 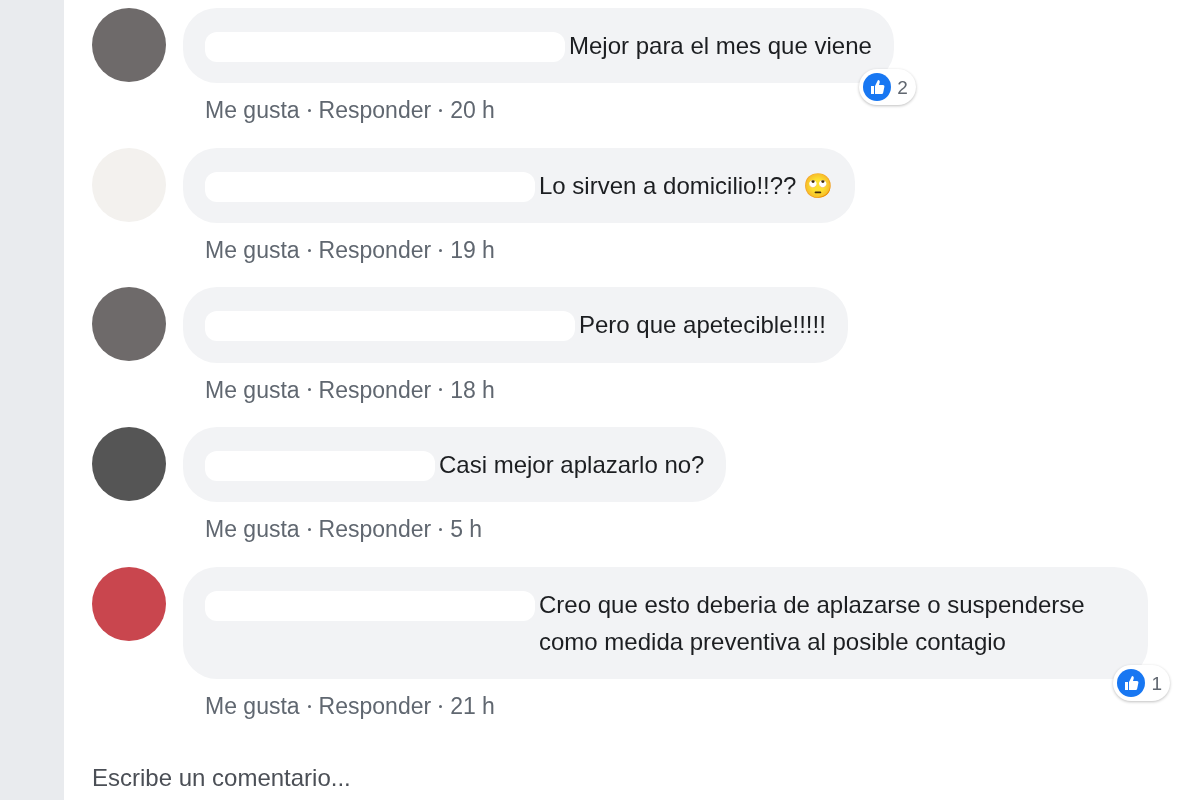 What do you see at coordinates (572, 465) in the screenshot?
I see `comment-text: Casi mejor aplazarlo no?` at bounding box center [572, 465].